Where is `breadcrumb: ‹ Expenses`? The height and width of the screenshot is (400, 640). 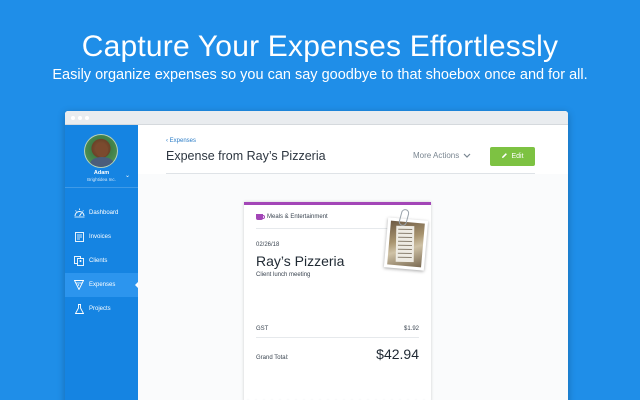
breadcrumb: ‹ Expenses is located at coordinates (181, 141).